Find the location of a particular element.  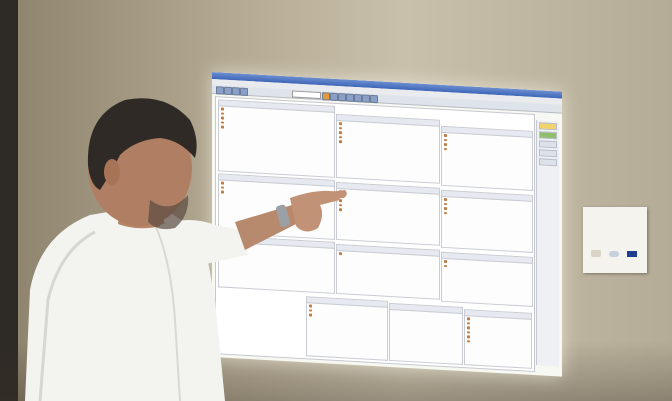

forearm is located at coordinates (267, 227).